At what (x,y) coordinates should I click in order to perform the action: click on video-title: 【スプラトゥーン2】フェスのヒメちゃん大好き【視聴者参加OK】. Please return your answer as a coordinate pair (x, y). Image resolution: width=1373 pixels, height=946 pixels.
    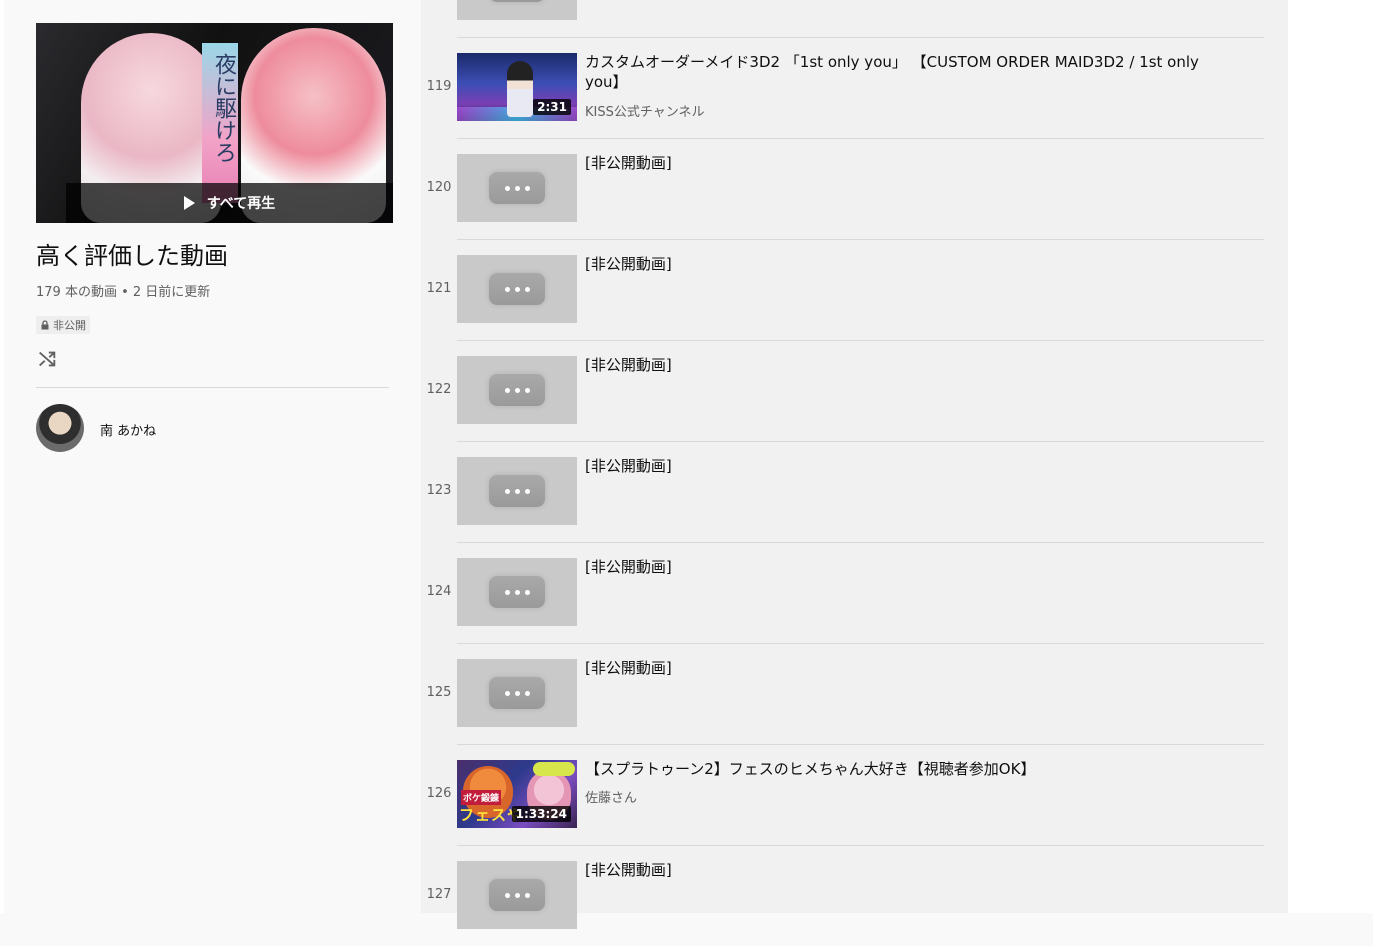
    Looking at the image, I should click on (895, 769).